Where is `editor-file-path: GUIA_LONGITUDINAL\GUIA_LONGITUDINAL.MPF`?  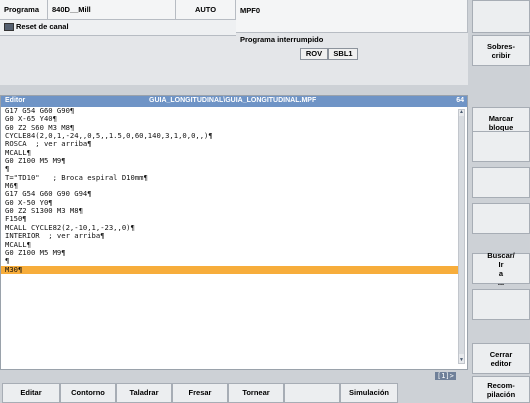
editor-file-path: GUIA_LONGITUDINAL\GUIA_LONGITUDINAL.MPF is located at coordinates (233, 100).